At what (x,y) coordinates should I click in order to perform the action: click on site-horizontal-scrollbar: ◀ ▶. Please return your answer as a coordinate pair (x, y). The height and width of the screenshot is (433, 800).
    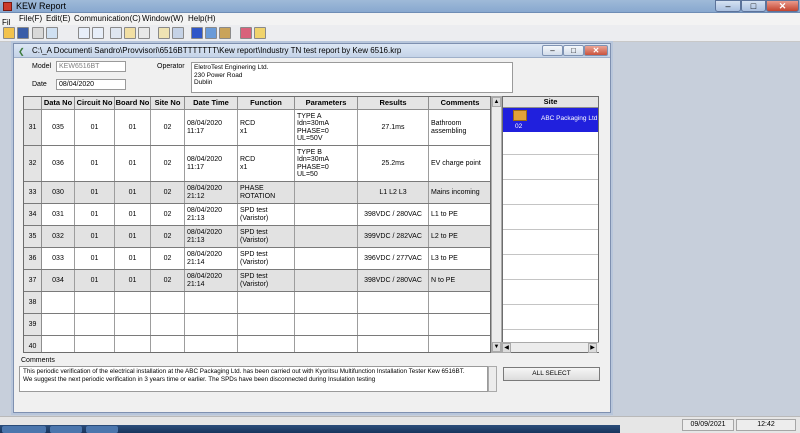
    Looking at the image, I should click on (550, 347).